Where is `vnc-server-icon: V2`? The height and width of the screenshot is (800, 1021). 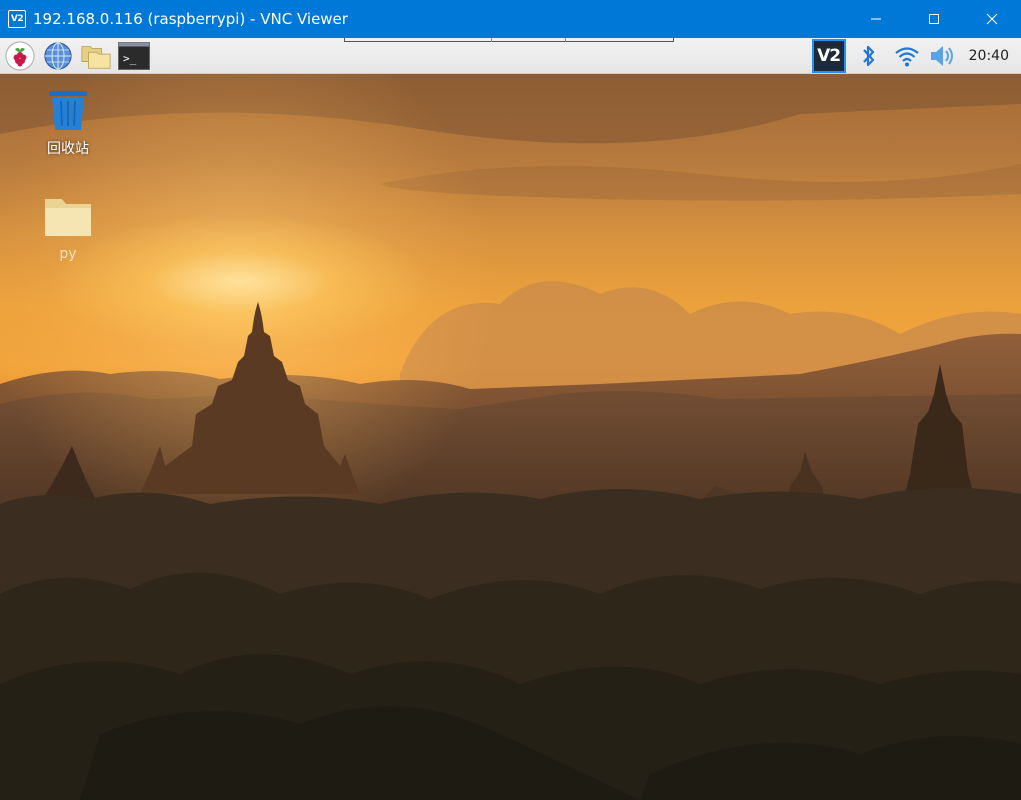 vnc-server-icon: V2 is located at coordinates (828, 56).